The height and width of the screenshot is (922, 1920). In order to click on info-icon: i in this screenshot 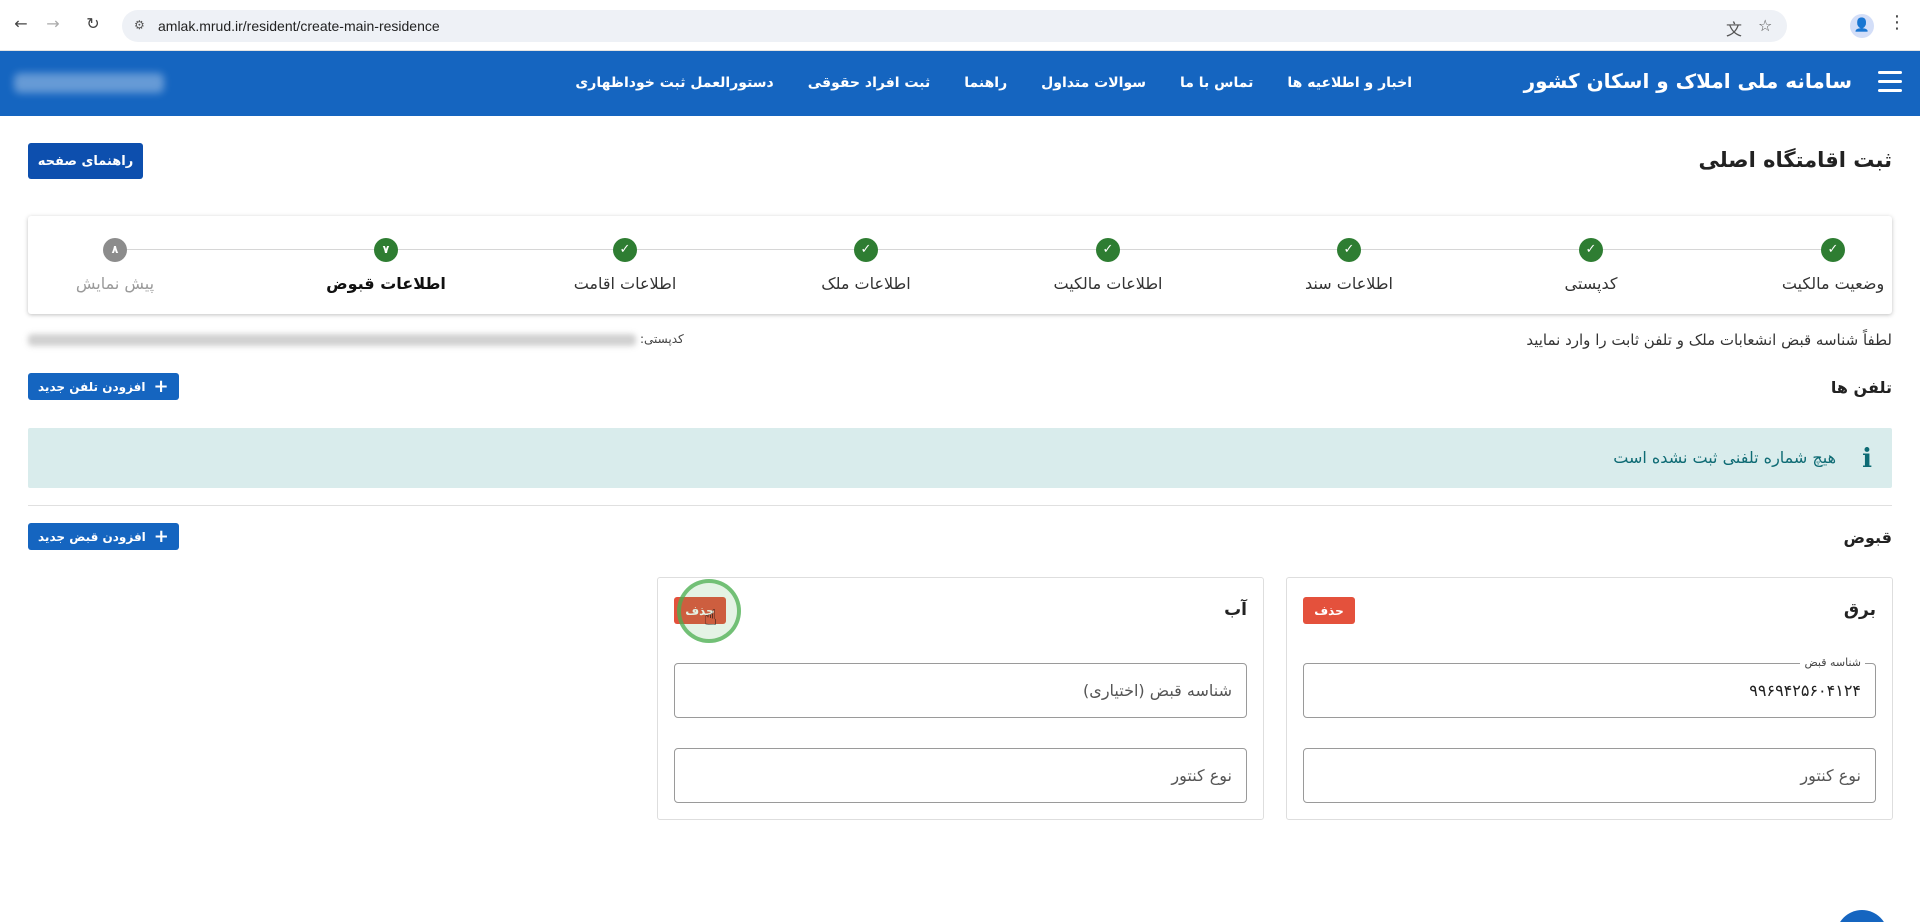, I will do `click(1867, 459)`.